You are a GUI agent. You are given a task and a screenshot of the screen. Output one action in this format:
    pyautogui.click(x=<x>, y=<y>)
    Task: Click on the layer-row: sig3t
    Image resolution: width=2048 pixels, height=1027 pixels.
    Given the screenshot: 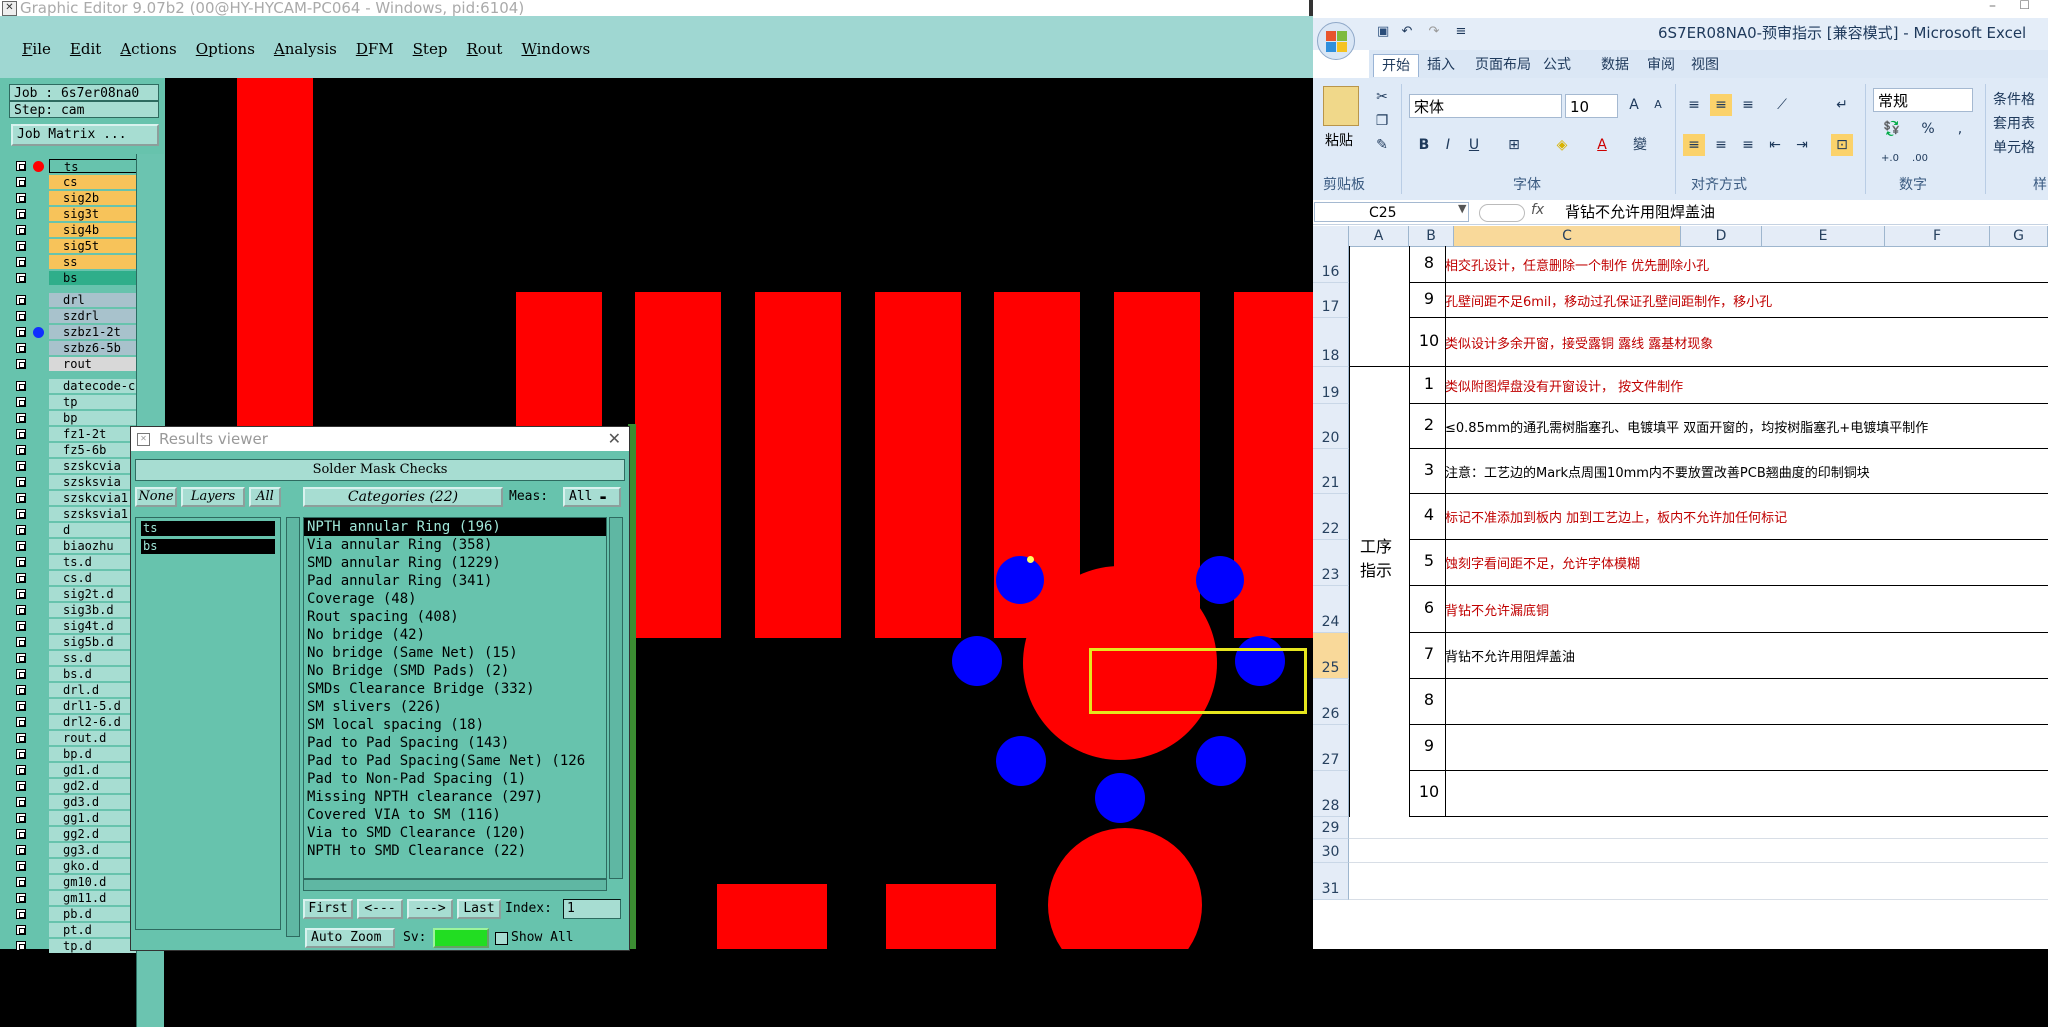 What is the action you would take?
    pyautogui.click(x=78, y=214)
    